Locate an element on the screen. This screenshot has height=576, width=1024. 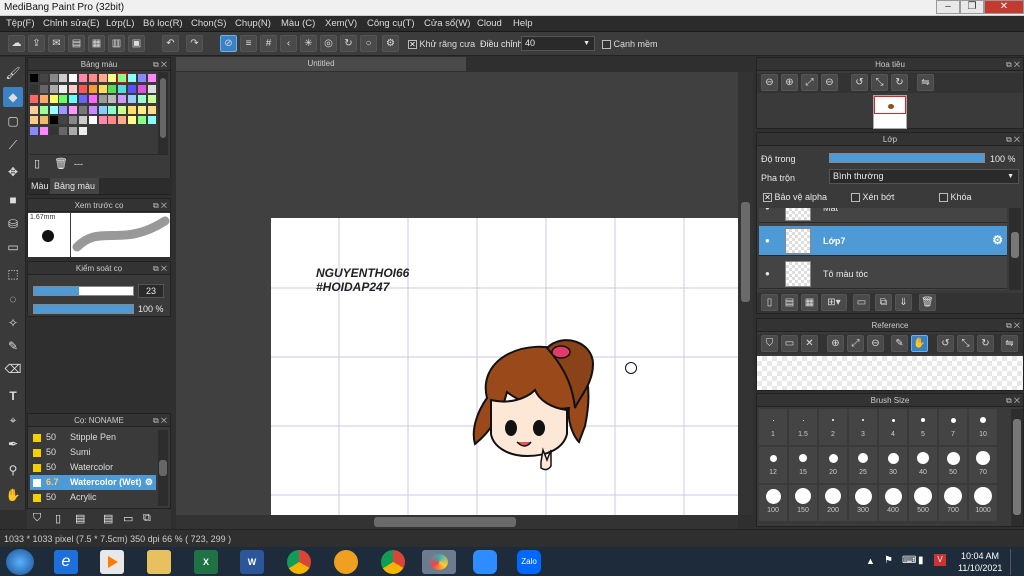
zalo-icon: Zalo is located at coordinates (529, 562).